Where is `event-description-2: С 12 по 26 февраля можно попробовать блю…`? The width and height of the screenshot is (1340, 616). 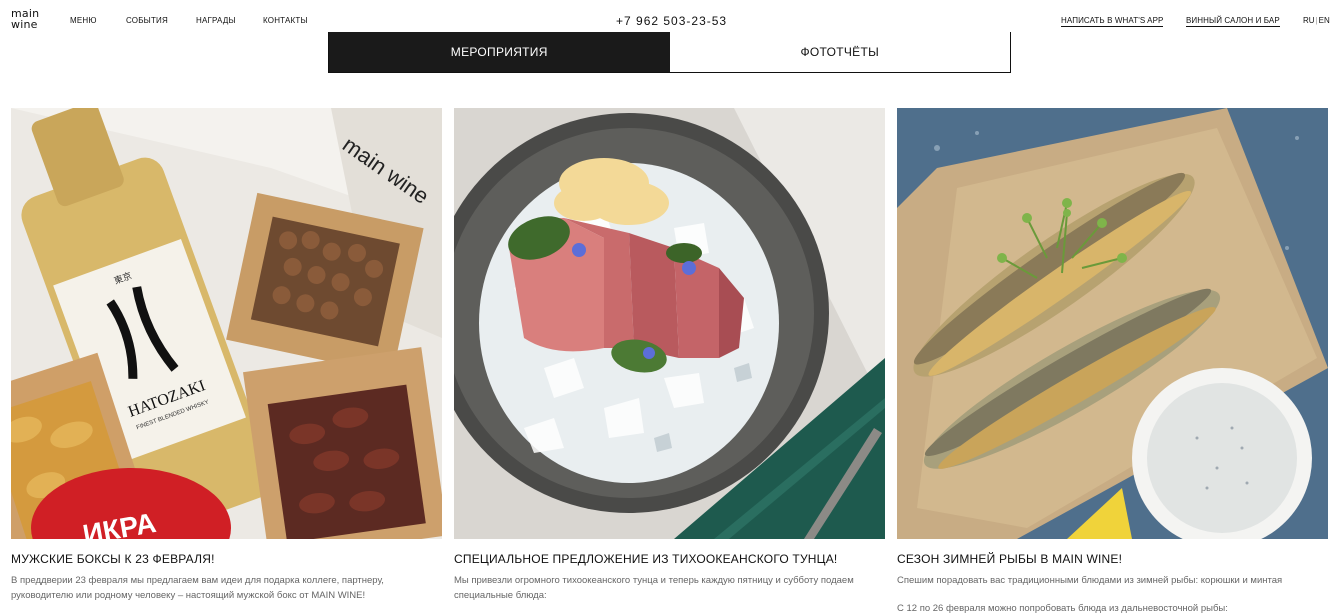 event-description-2: С 12 по 26 февраля можно попробовать блю… is located at coordinates (1062, 608).